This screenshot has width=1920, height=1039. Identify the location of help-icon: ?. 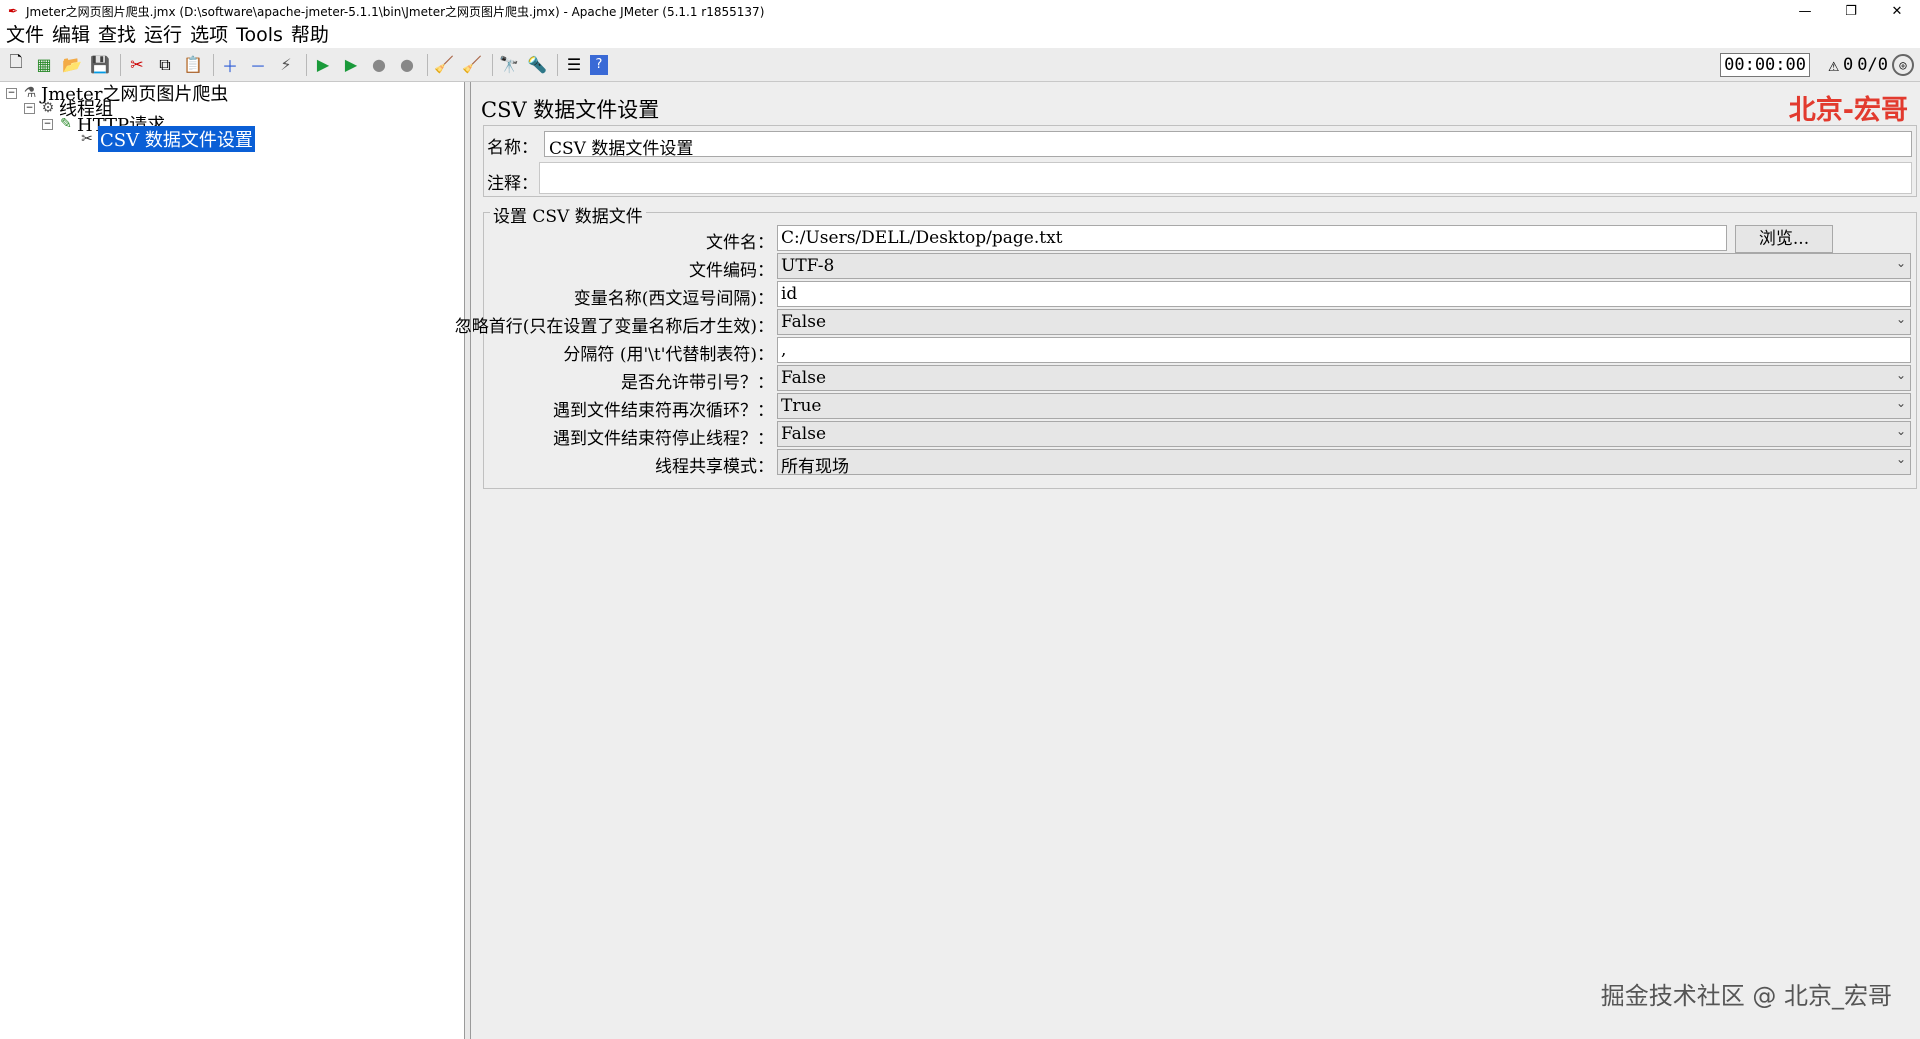
(599, 64).